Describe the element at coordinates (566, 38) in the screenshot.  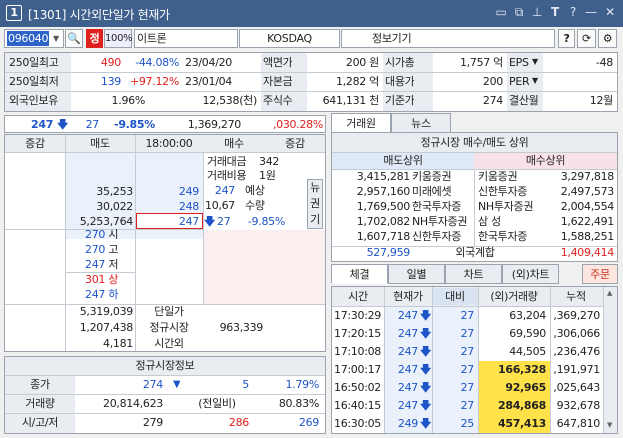
I see `help-button: ?` at that location.